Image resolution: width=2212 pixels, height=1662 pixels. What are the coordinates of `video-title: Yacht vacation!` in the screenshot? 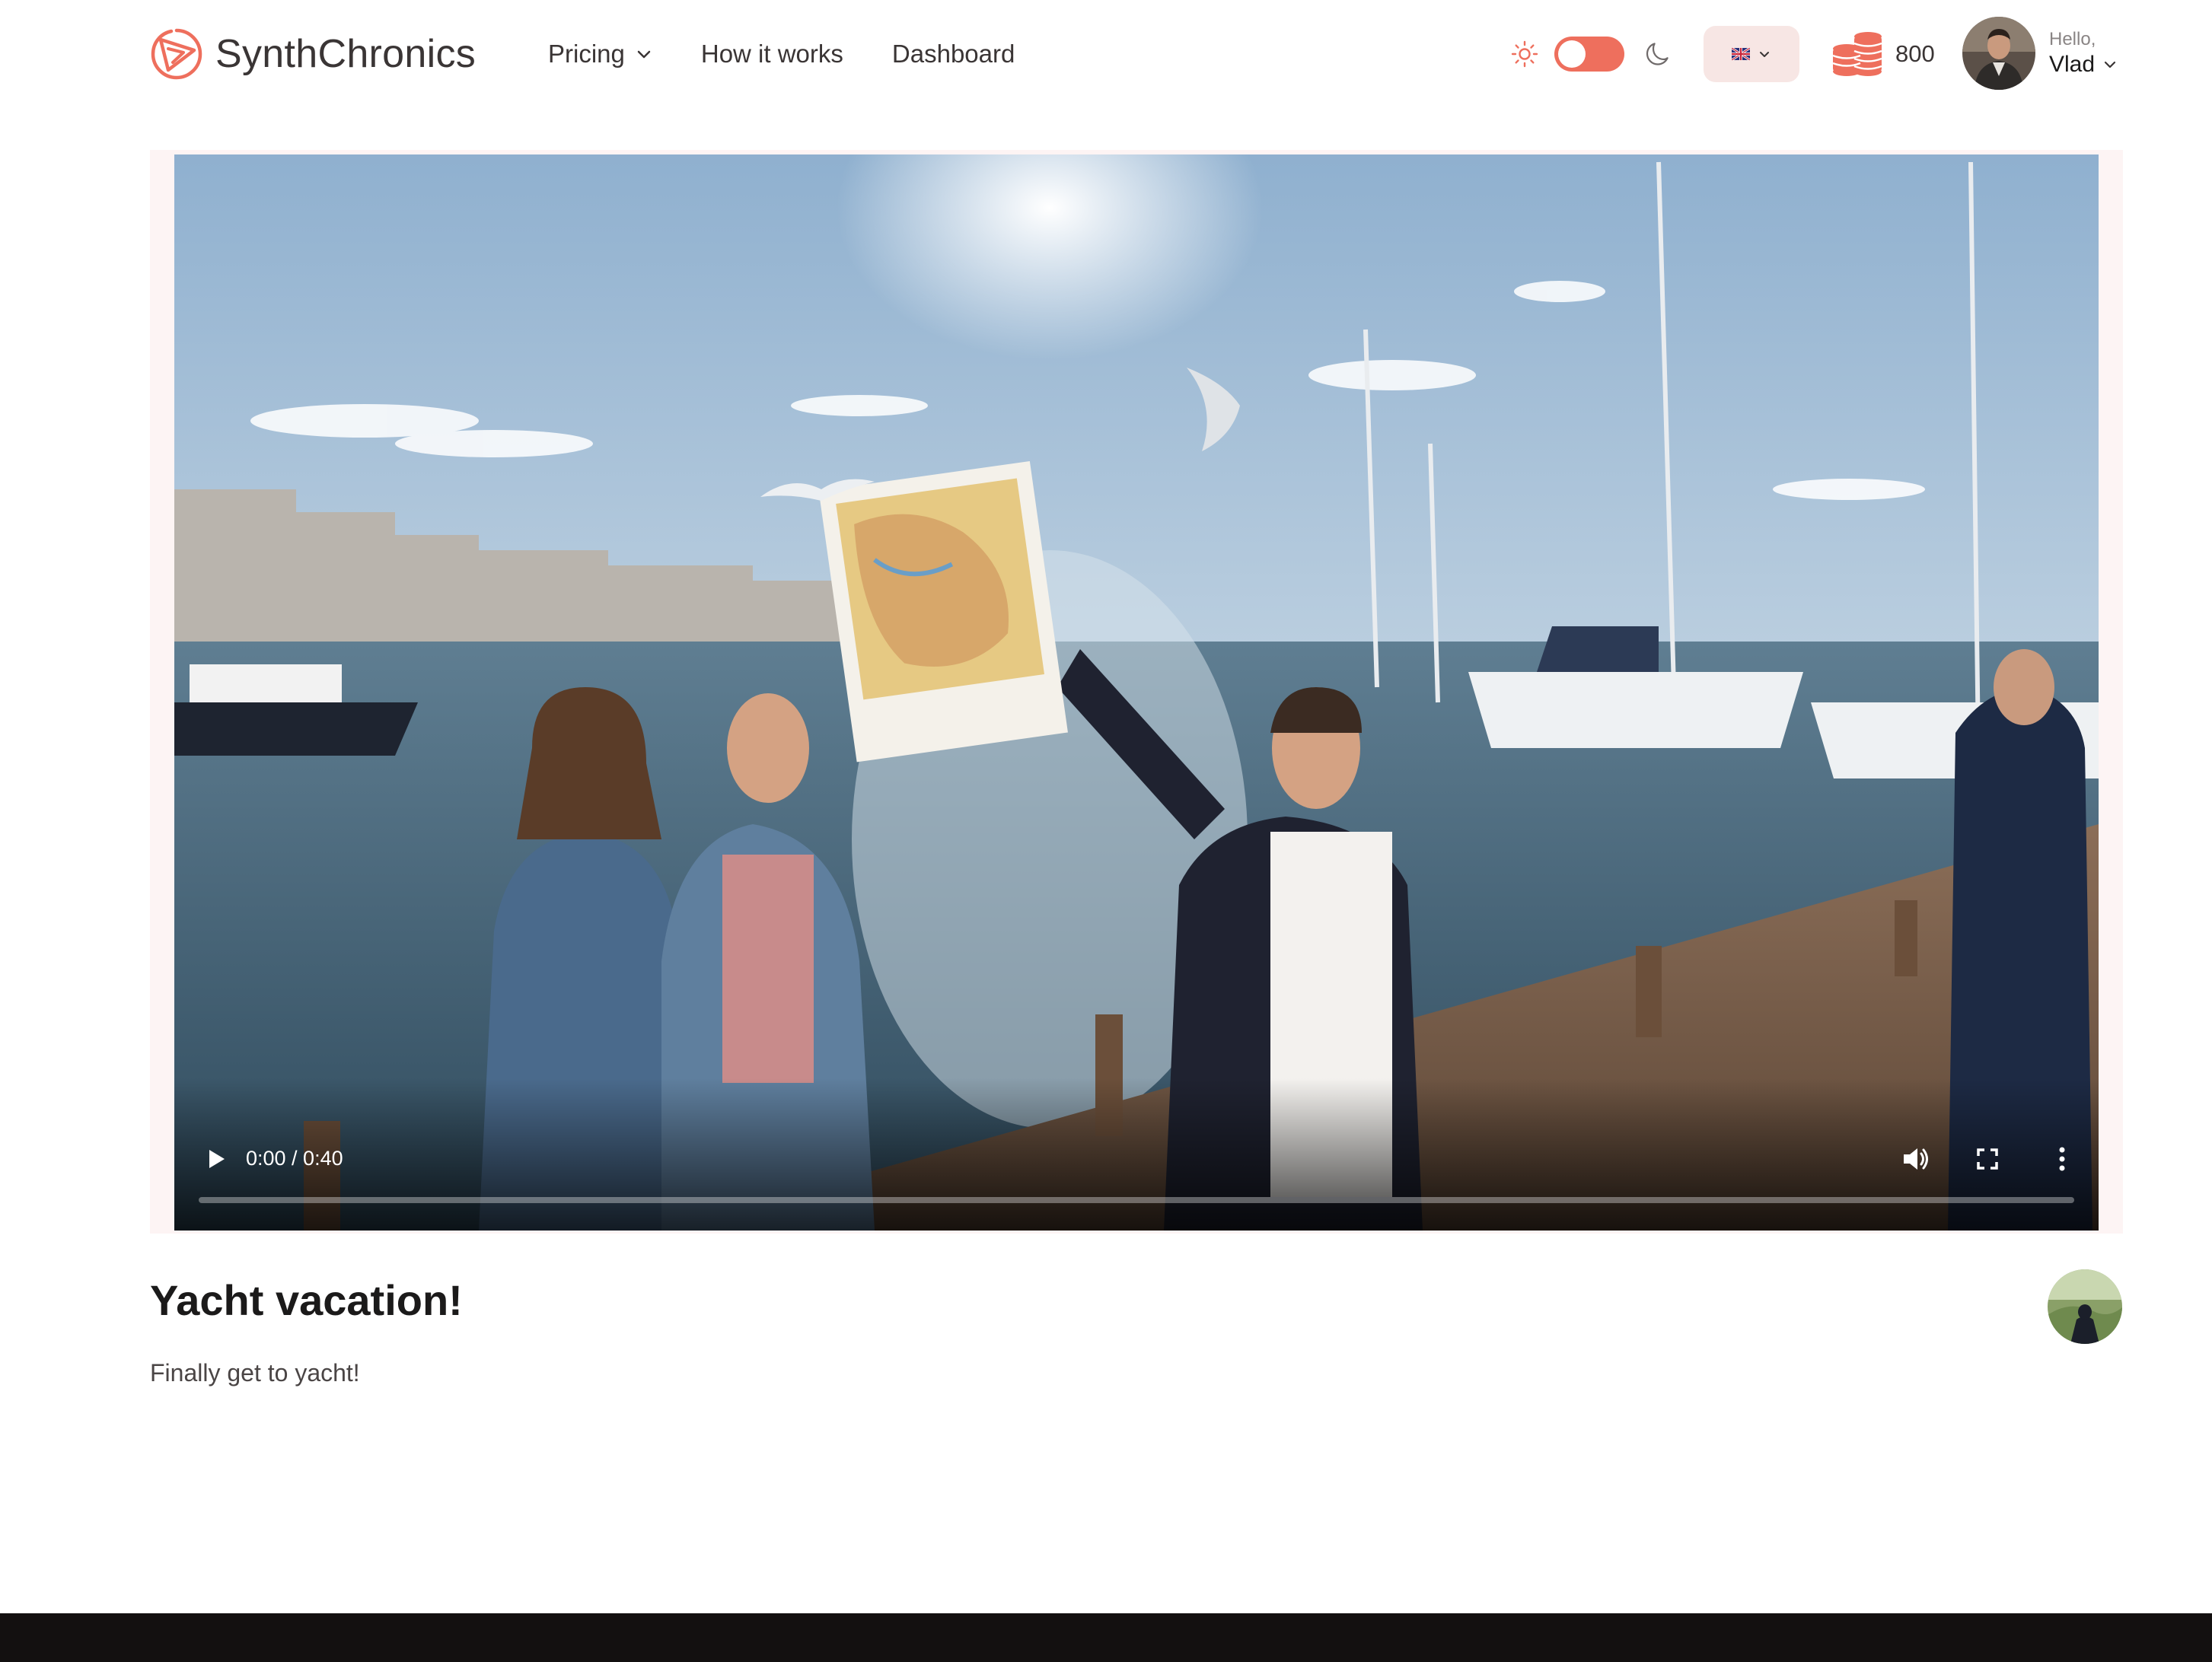 It's located at (306, 1300).